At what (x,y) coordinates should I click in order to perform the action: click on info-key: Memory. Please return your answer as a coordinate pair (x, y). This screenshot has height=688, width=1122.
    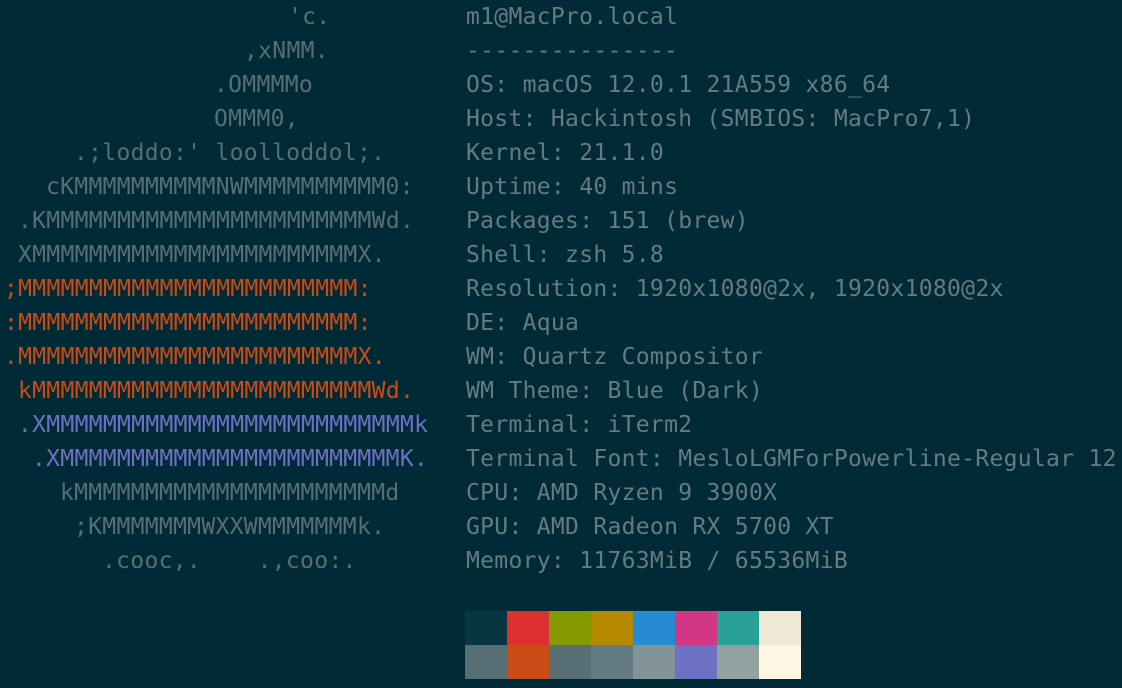
    Looking at the image, I should click on (508, 561).